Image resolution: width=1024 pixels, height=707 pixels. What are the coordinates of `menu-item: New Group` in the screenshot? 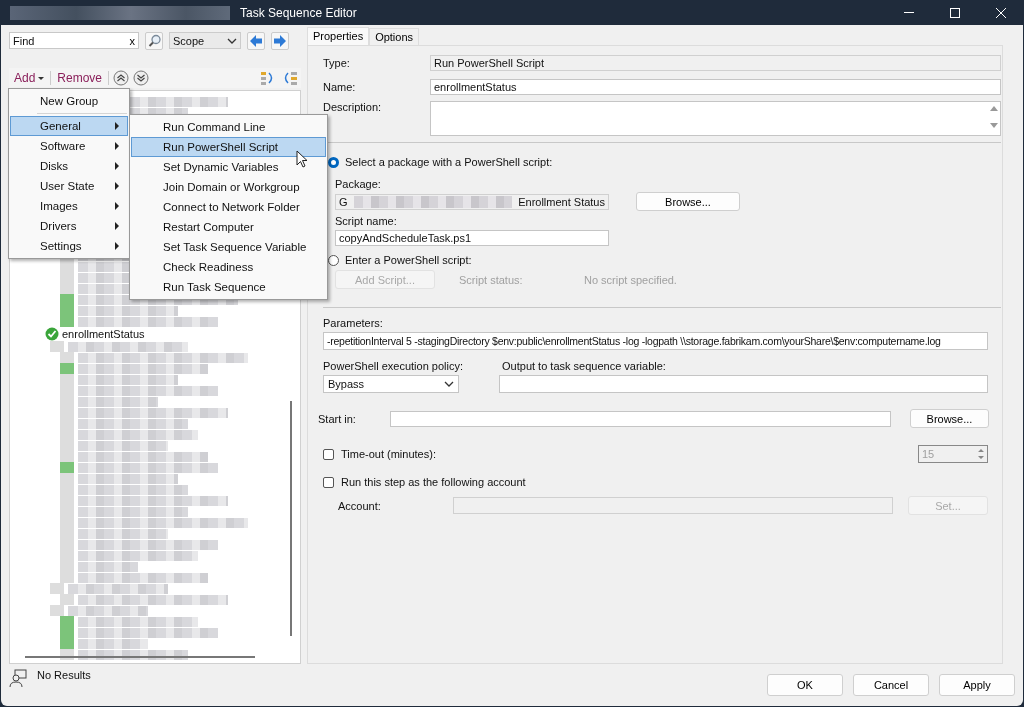 It's located at (69, 101).